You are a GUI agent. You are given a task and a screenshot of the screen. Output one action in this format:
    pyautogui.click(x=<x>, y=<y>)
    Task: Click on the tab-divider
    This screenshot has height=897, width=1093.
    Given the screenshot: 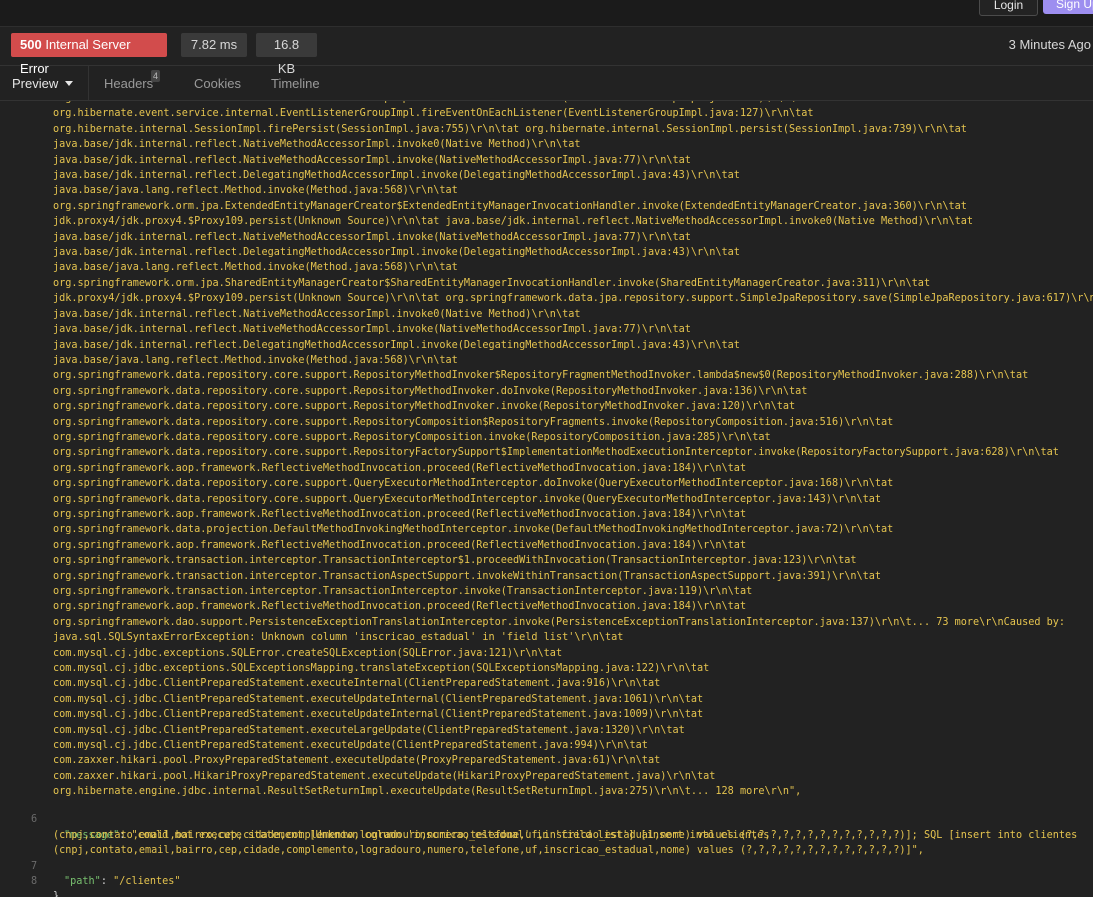 What is the action you would take?
    pyautogui.click(x=88, y=83)
    